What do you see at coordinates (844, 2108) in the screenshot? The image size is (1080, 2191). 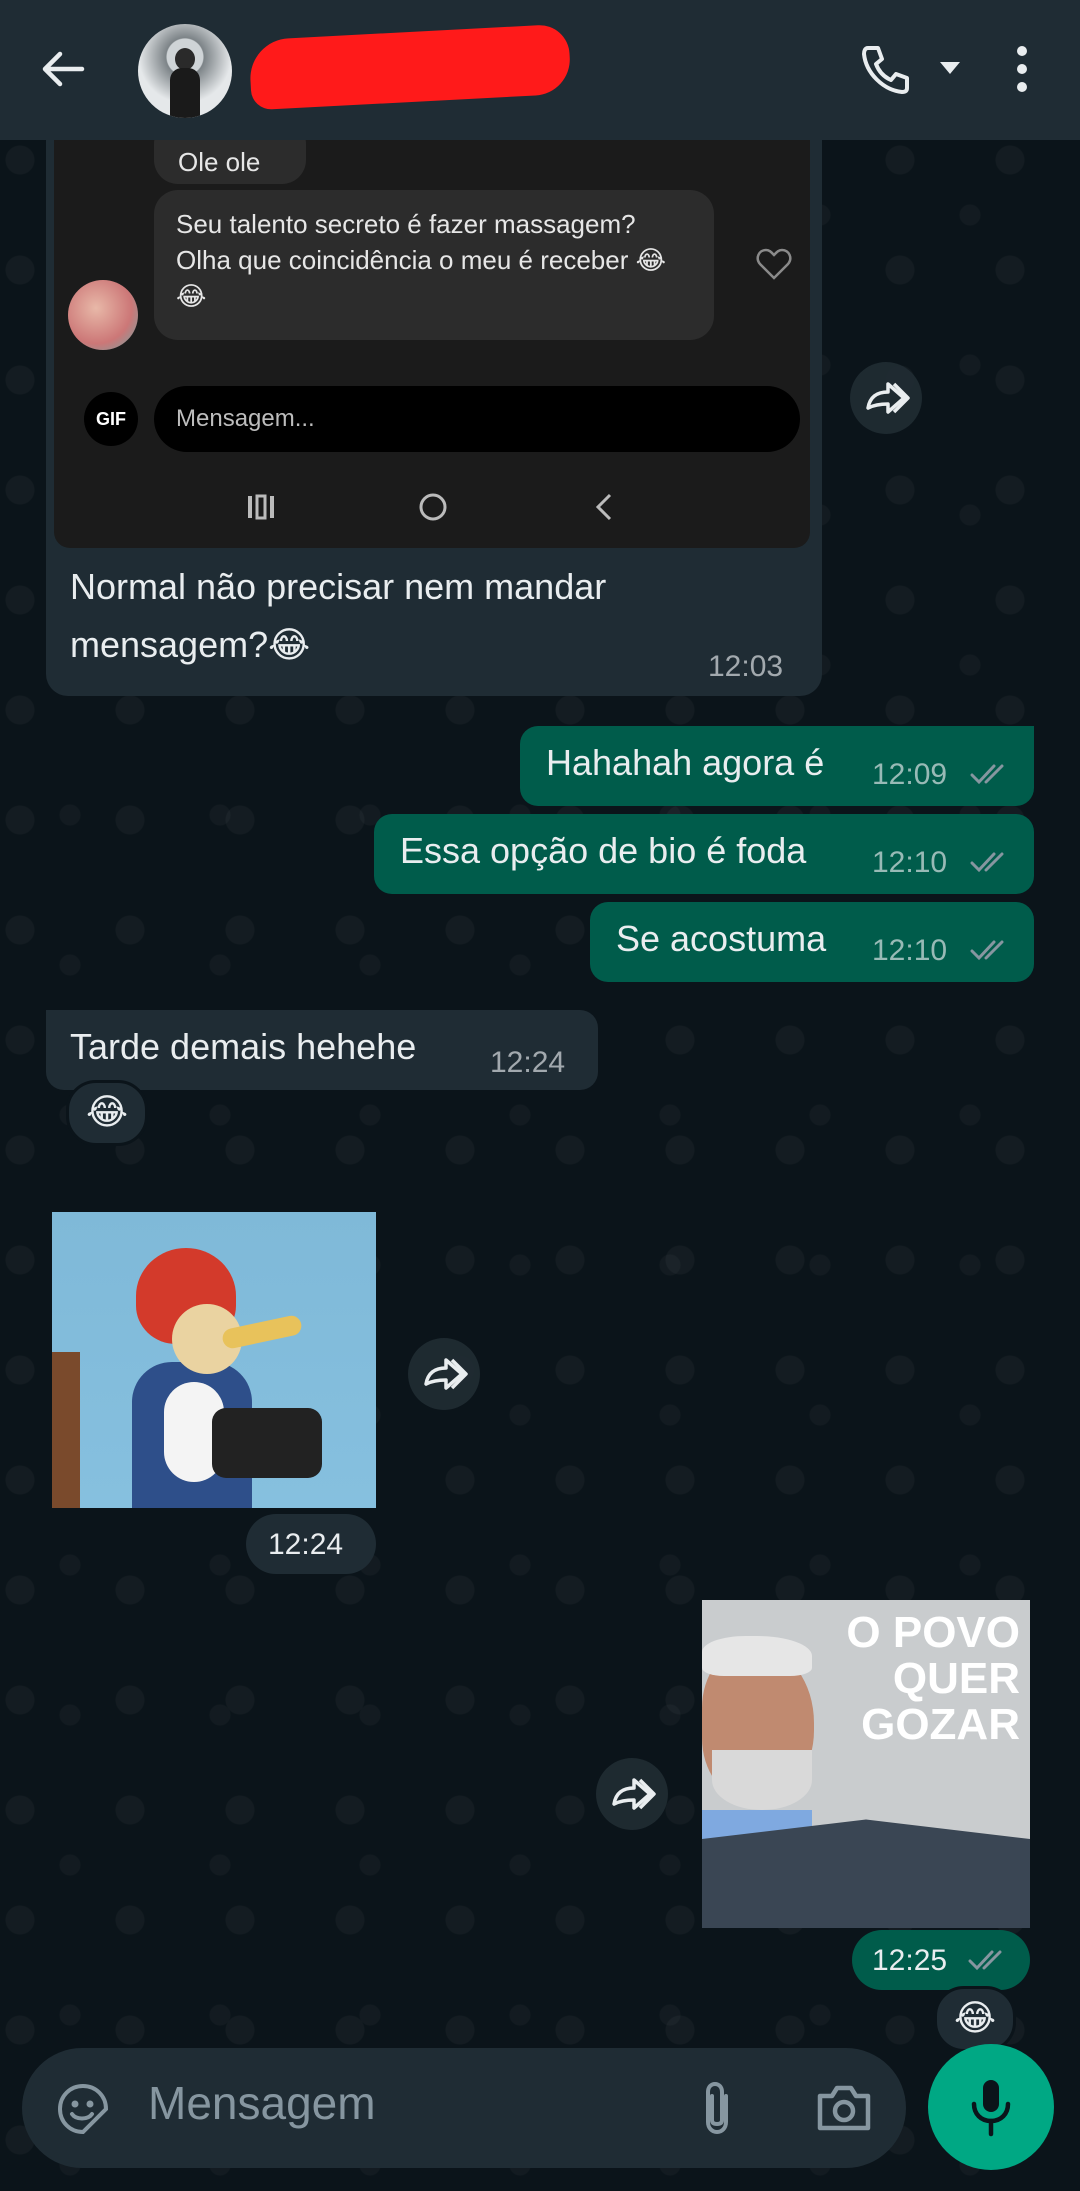 I see `camera-icon` at bounding box center [844, 2108].